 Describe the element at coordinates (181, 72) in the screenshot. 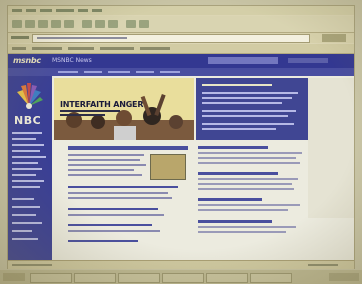

I see `section-nav` at that location.